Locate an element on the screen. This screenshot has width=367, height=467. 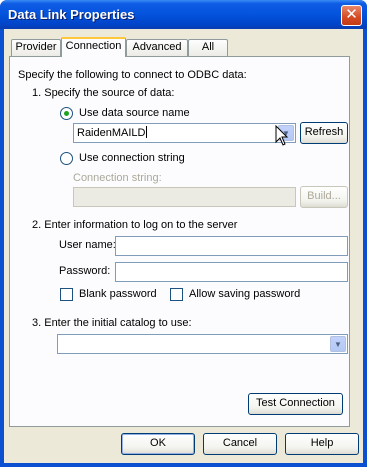
test-connection-button: Test Connection is located at coordinates (295, 404).